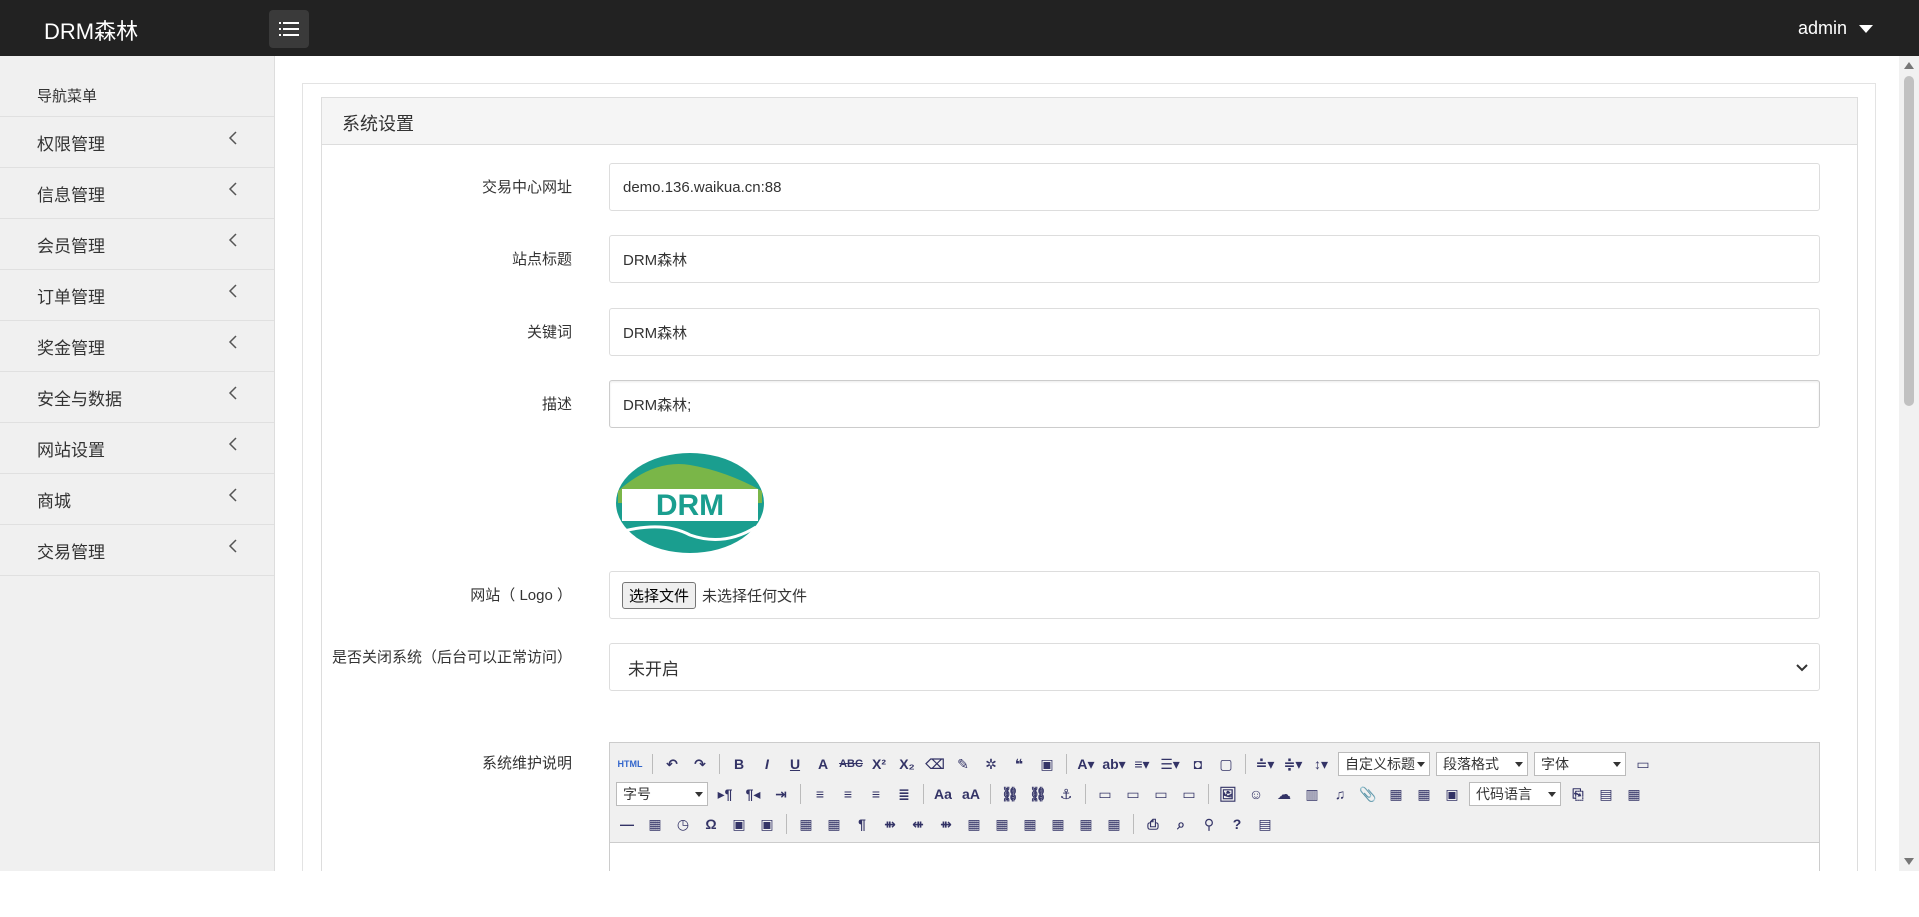  I want to click on auto-format-icon: ✲, so click(991, 764).